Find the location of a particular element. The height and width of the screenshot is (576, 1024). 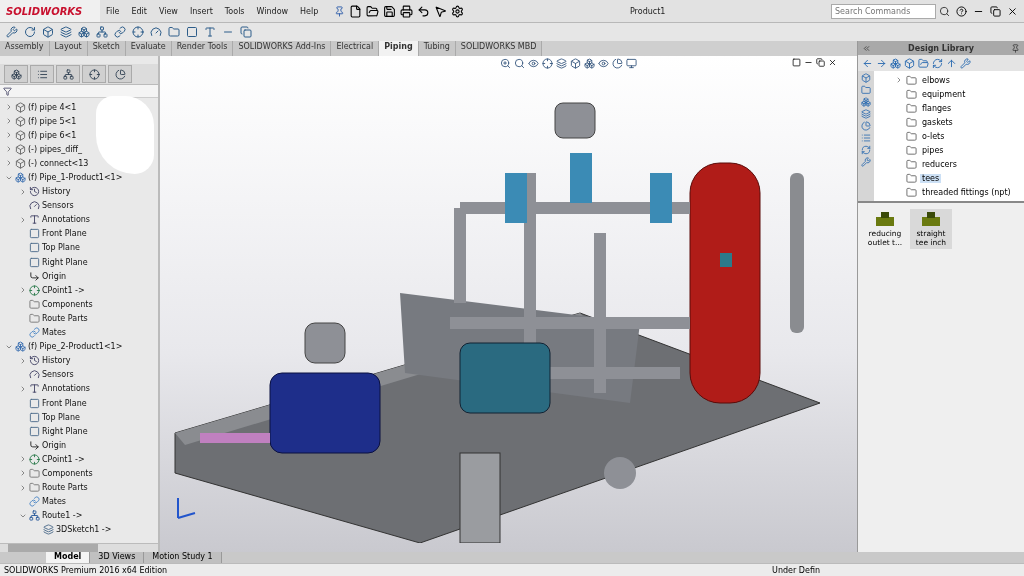

open-folder-icon is located at coordinates (373, 11).